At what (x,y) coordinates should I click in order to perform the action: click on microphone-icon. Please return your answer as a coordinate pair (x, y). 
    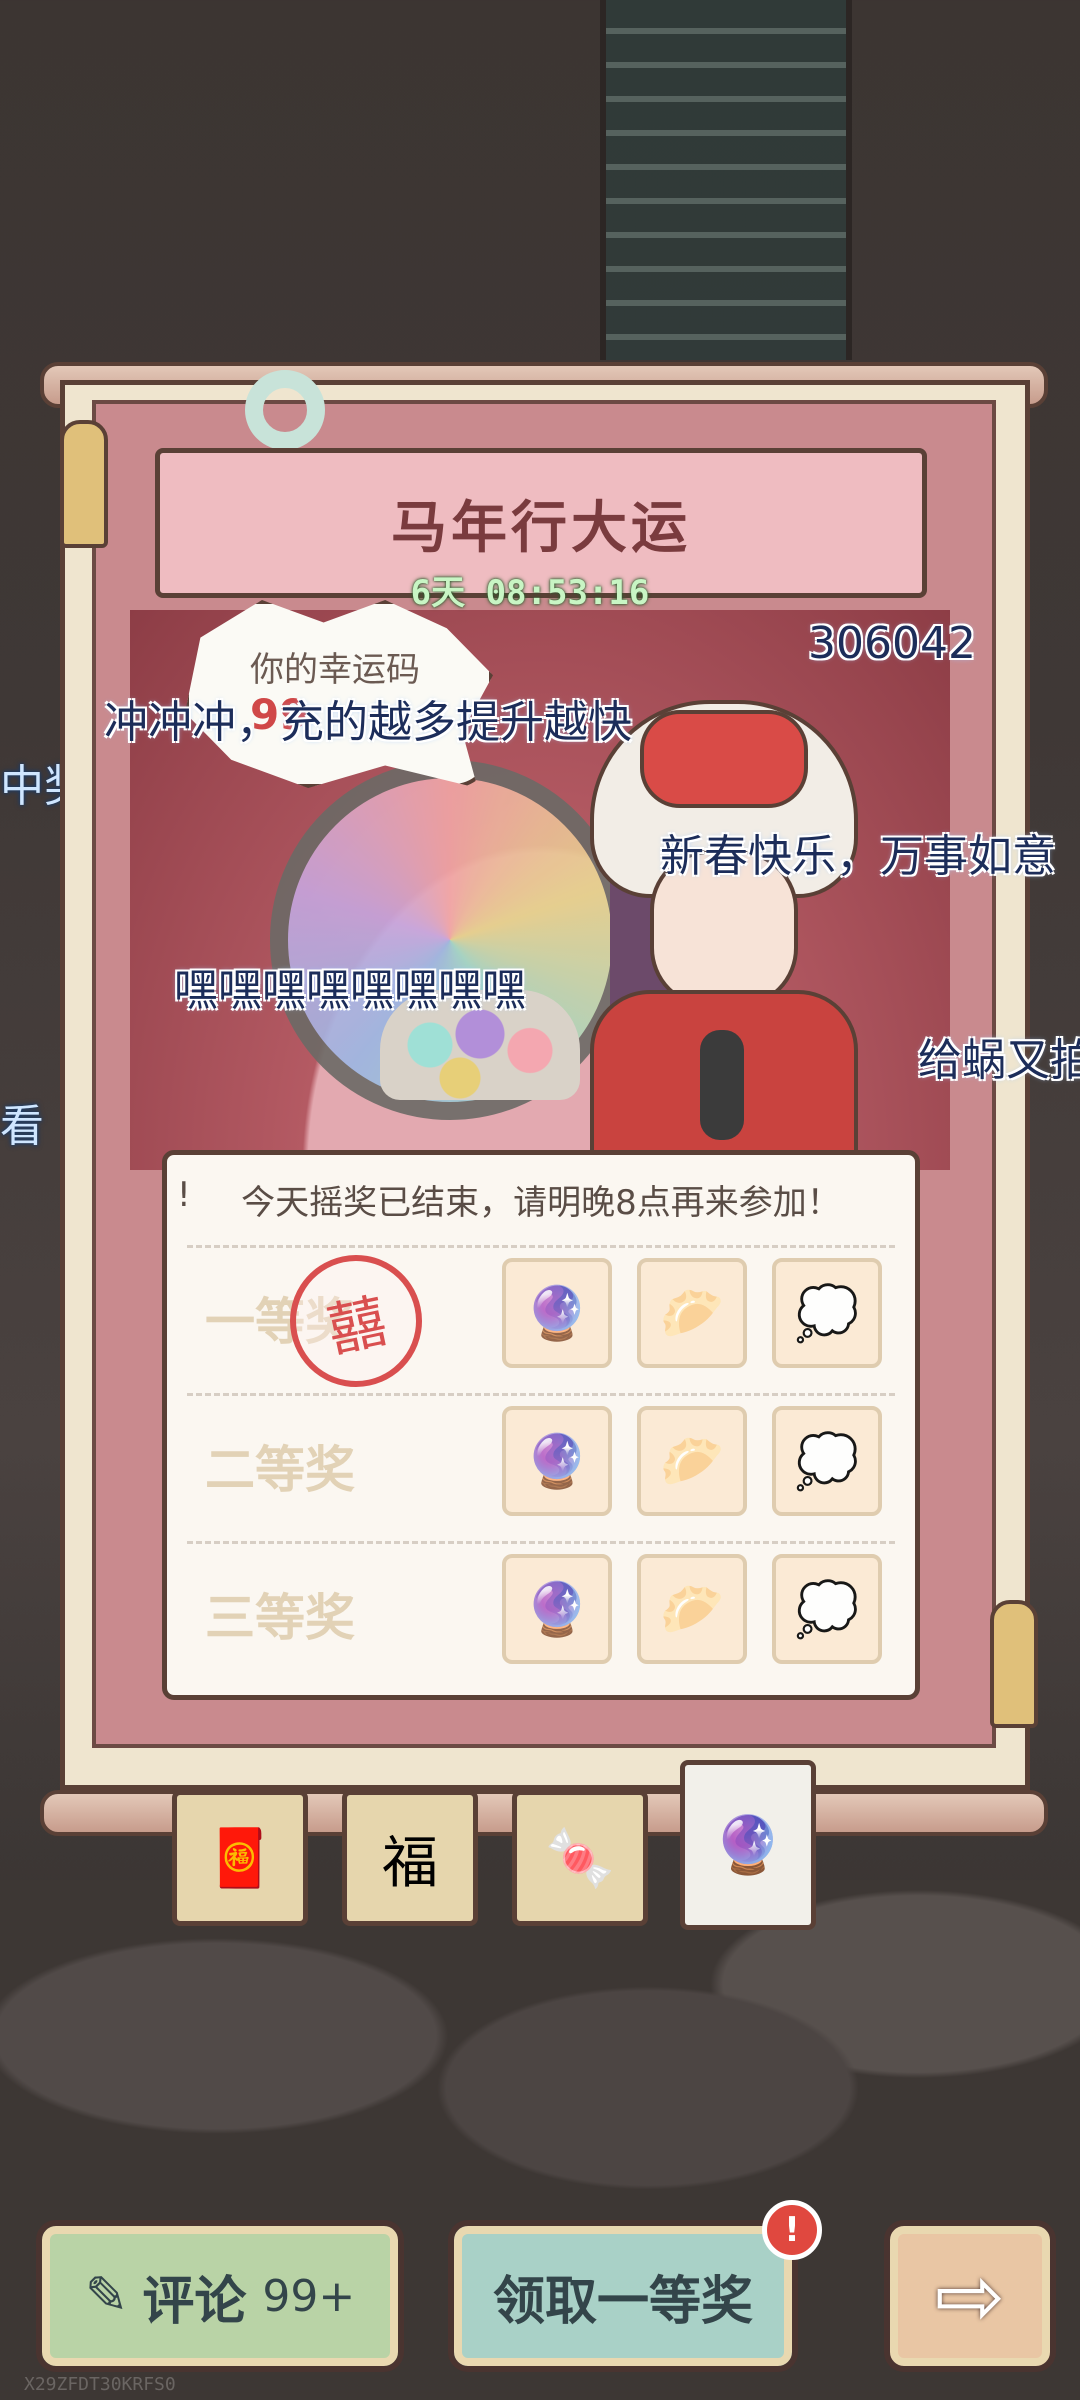
    Looking at the image, I should click on (722, 1085).